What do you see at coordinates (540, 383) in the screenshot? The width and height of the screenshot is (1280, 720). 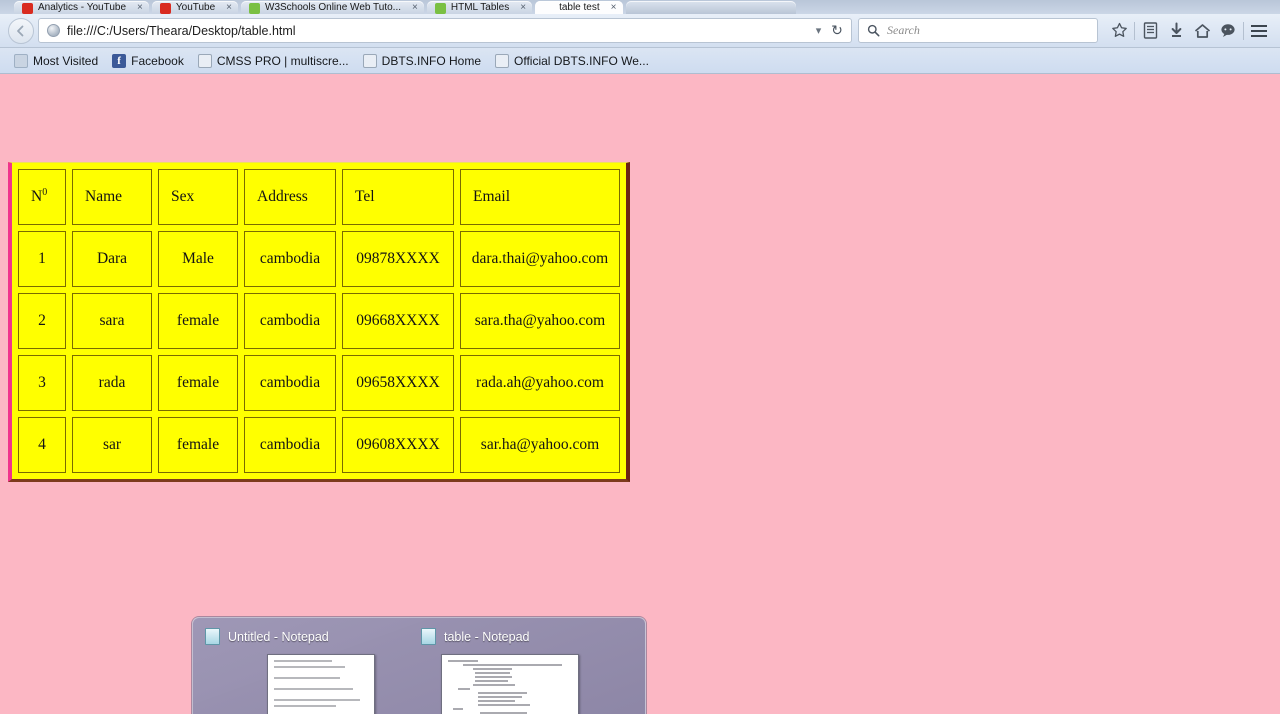 I see `cell-email: rada.ah@yahoo.com` at bounding box center [540, 383].